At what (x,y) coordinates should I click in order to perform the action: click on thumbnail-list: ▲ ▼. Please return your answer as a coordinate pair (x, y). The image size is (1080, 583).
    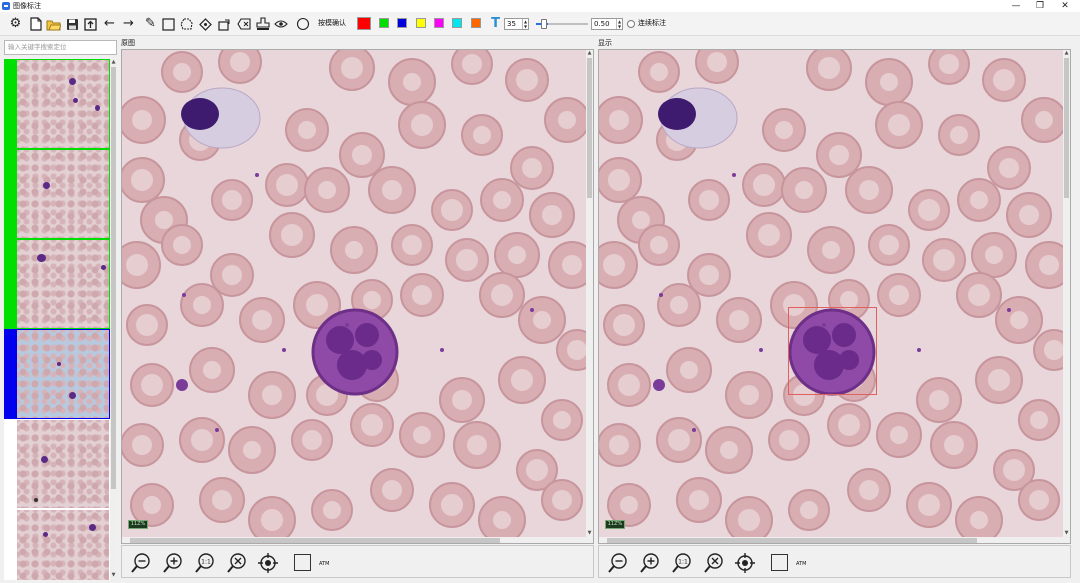
    Looking at the image, I should click on (60, 319).